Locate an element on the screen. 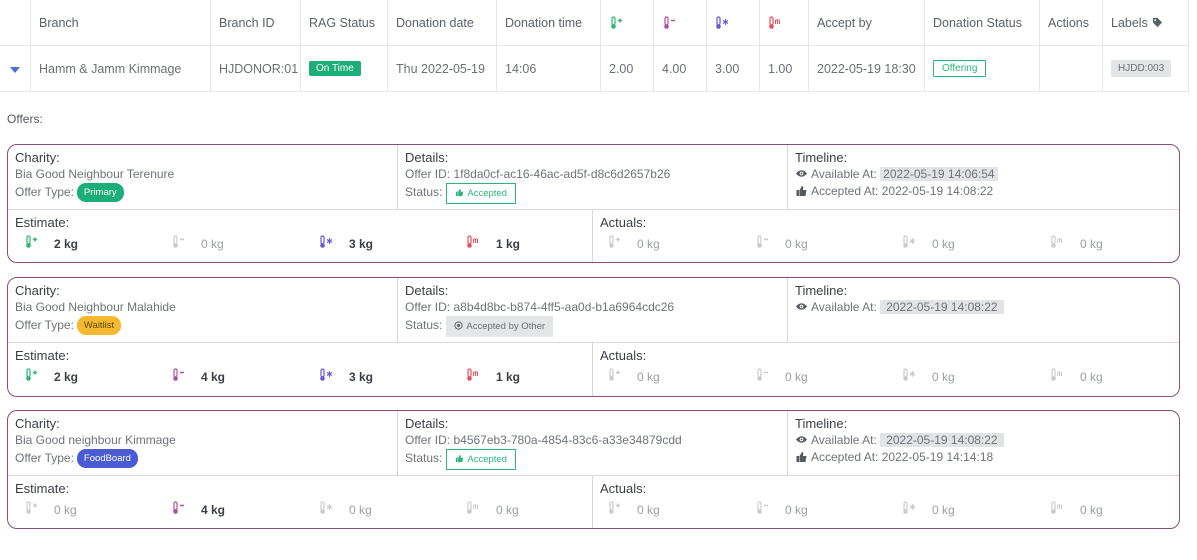 Image resolution: width=1197 pixels, height=560 pixels. actual-meat: 0 kg is located at coordinates (1091, 244).